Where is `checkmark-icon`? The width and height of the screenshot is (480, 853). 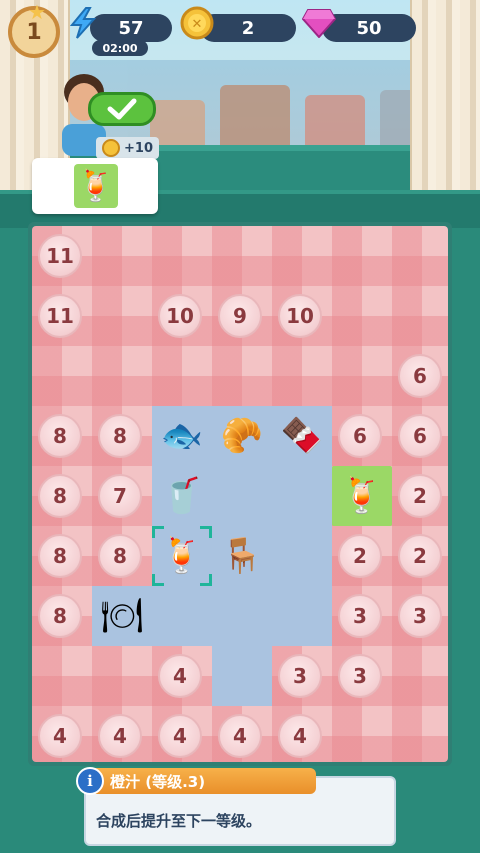 checkmark-icon is located at coordinates (122, 109).